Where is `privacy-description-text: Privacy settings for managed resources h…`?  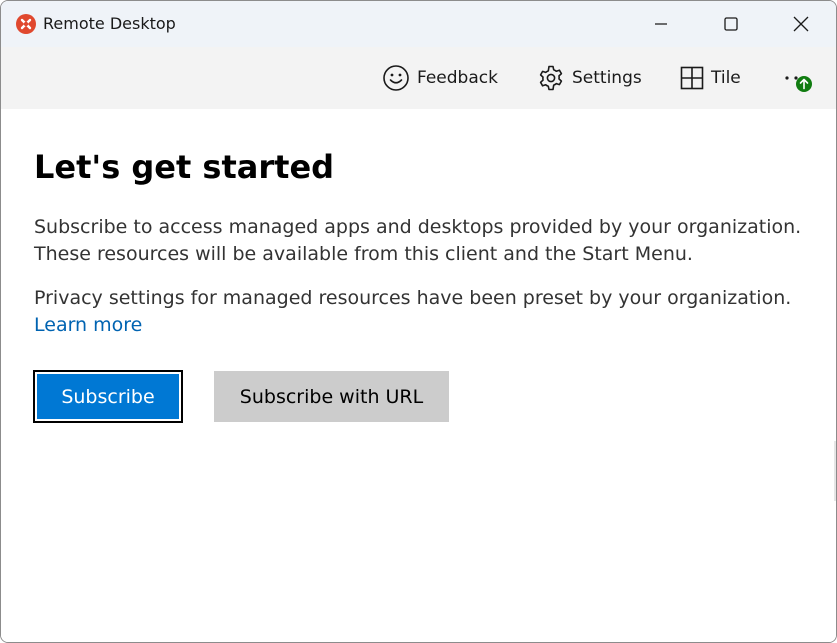 privacy-description-text: Privacy settings for managed resources h… is located at coordinates (413, 298).